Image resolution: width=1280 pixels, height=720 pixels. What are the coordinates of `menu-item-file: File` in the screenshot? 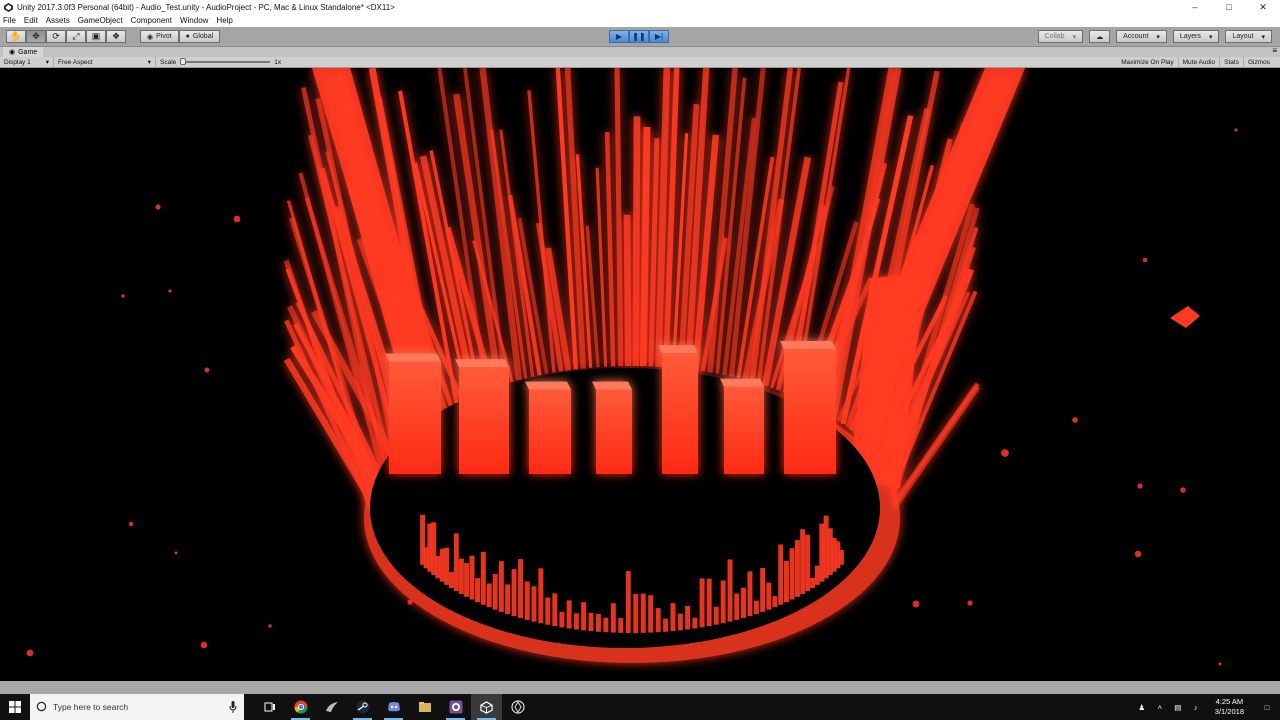 It's located at (9, 20).